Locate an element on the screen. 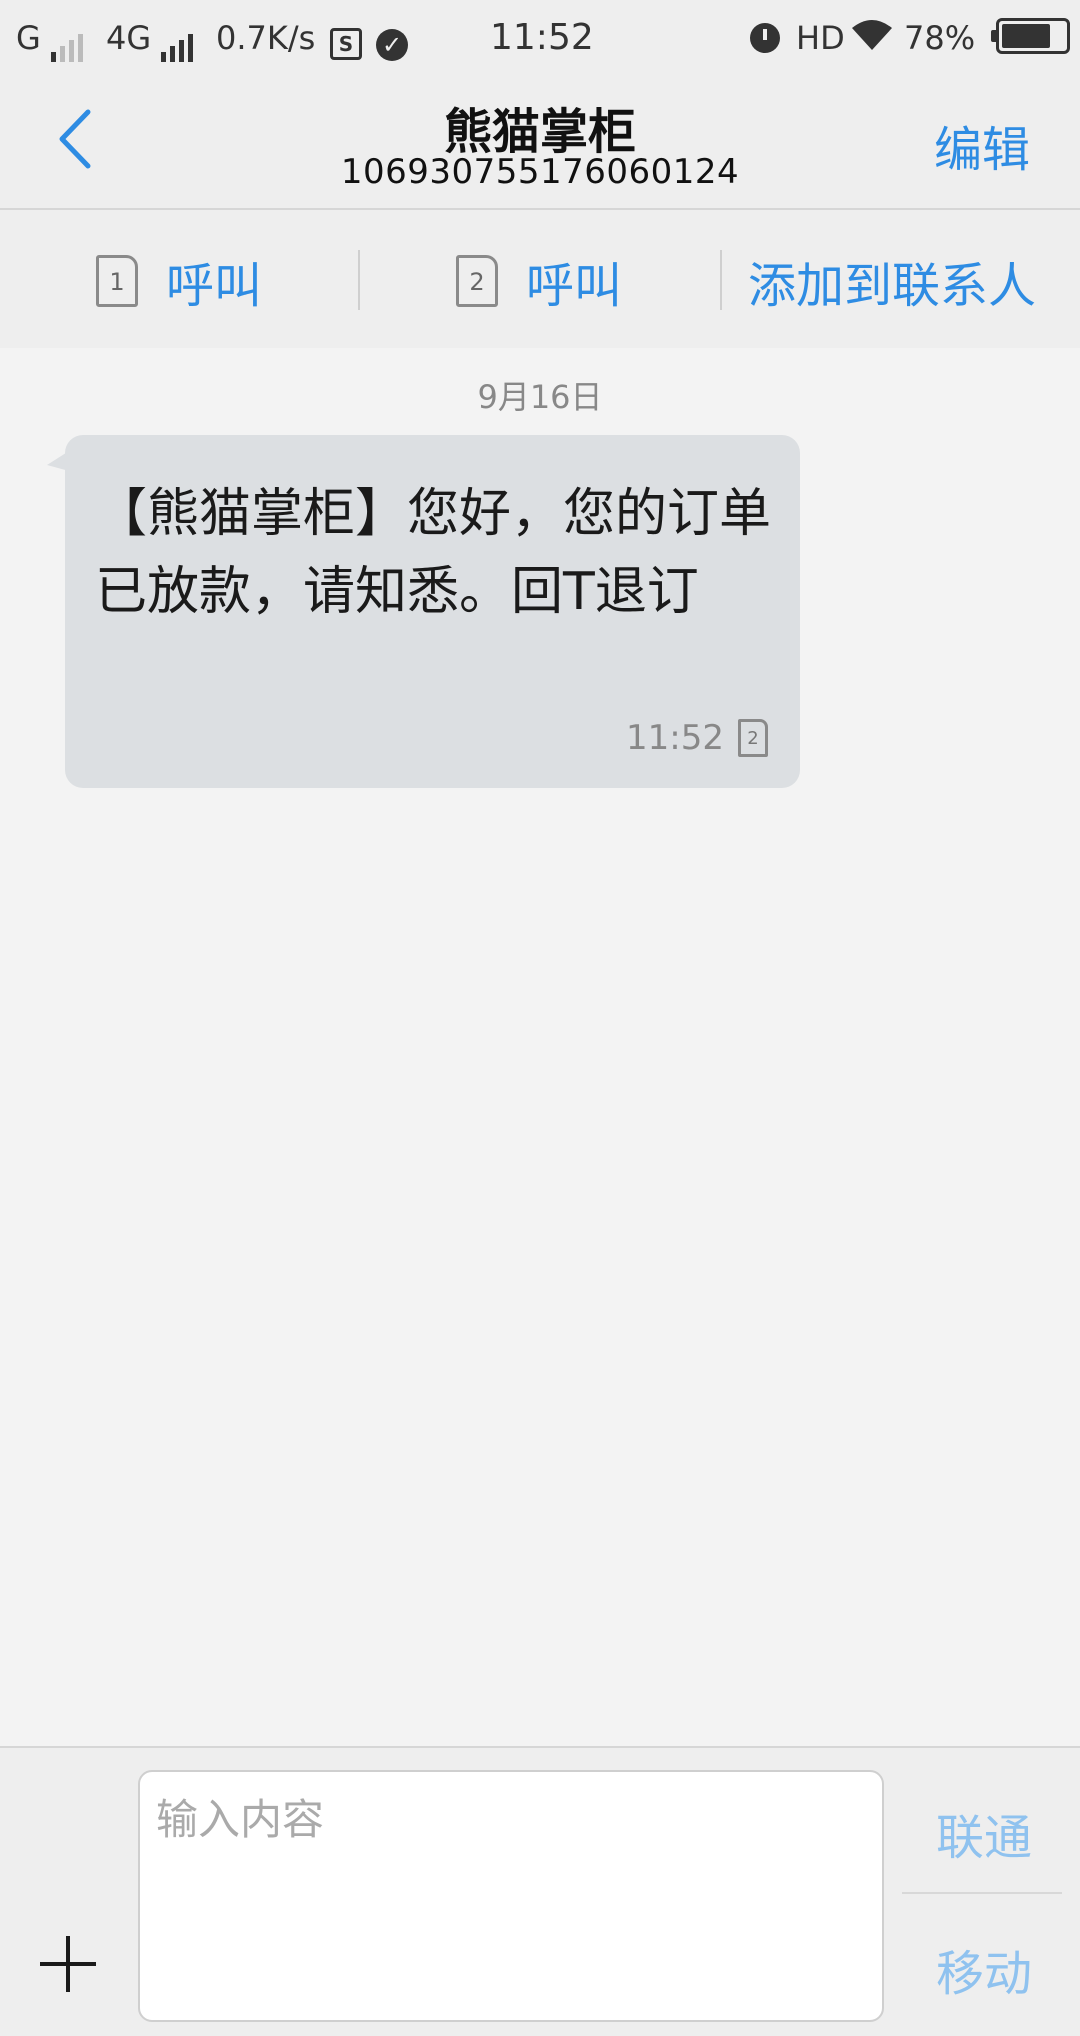 This screenshot has width=1080, height=2036. call-sim1-button: 1 呼叫 is located at coordinates (179, 281).